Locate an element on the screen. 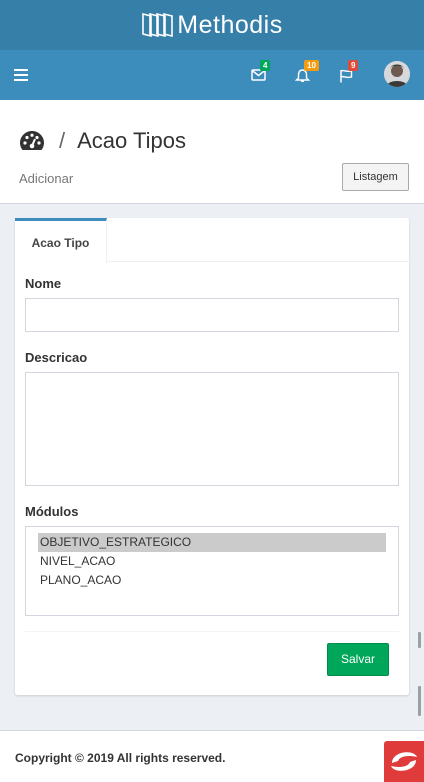  descricao-textarea is located at coordinates (212, 429).